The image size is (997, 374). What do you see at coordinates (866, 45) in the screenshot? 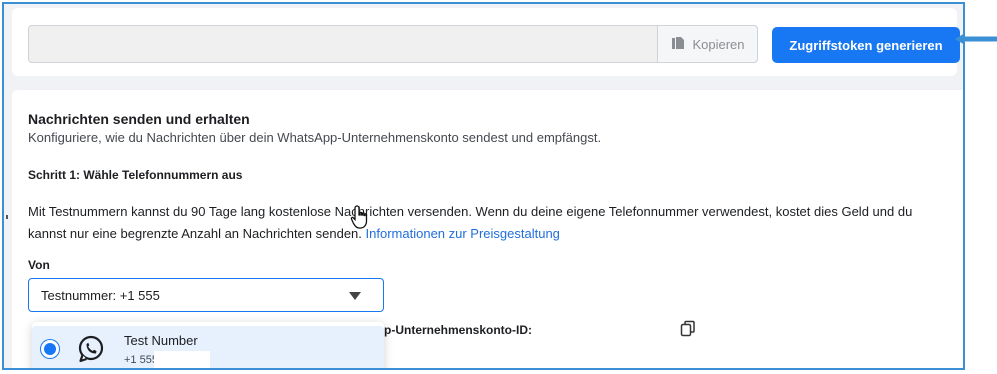
I see `generate-token-button: Zugriffstoken generieren` at bounding box center [866, 45].